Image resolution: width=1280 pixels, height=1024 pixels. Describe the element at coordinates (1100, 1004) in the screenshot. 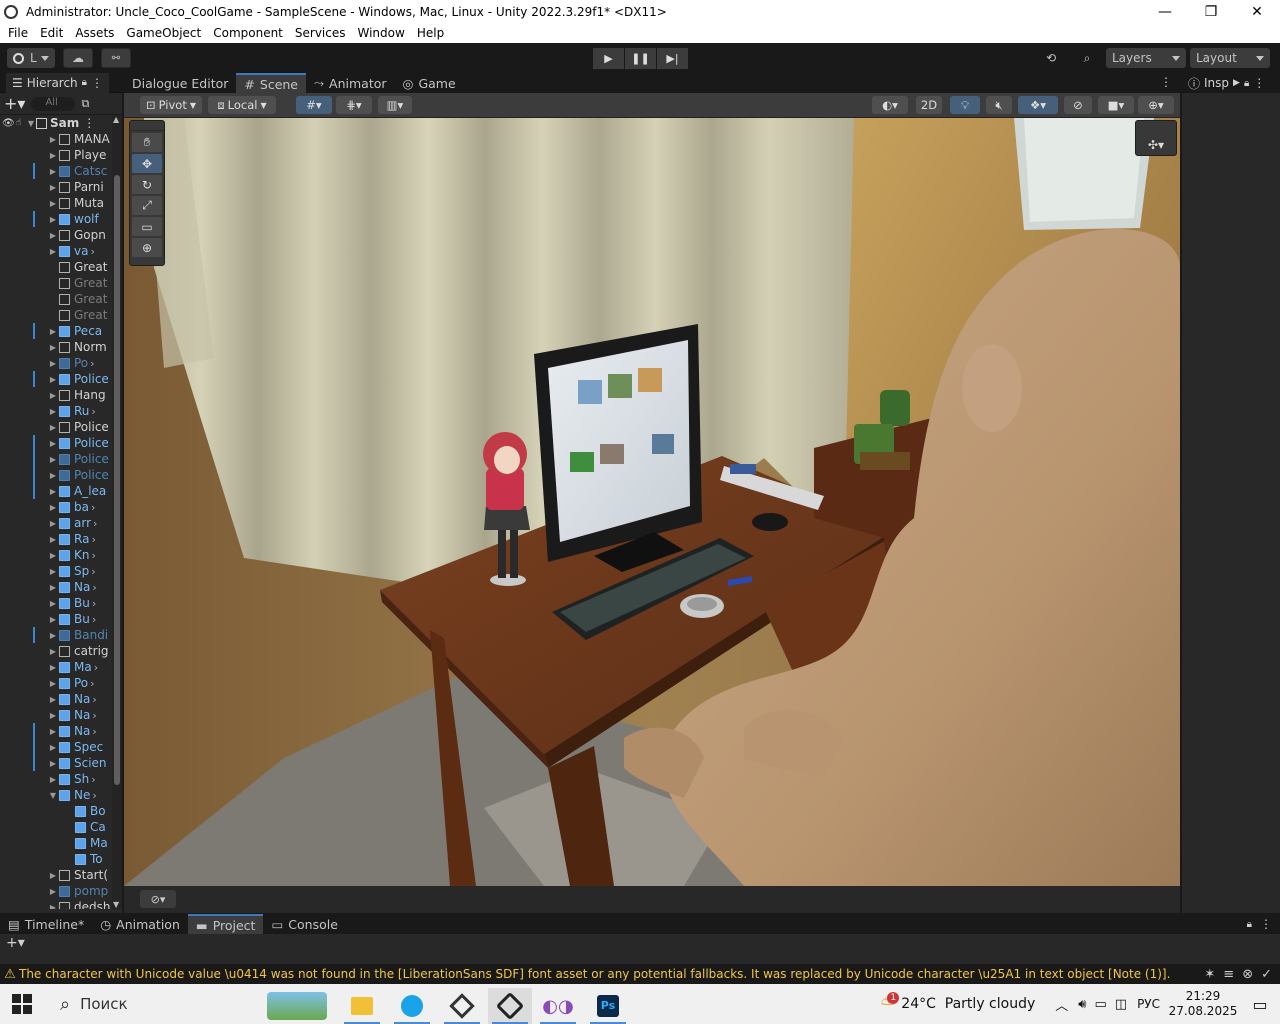

I see `network-icon: ▭` at that location.